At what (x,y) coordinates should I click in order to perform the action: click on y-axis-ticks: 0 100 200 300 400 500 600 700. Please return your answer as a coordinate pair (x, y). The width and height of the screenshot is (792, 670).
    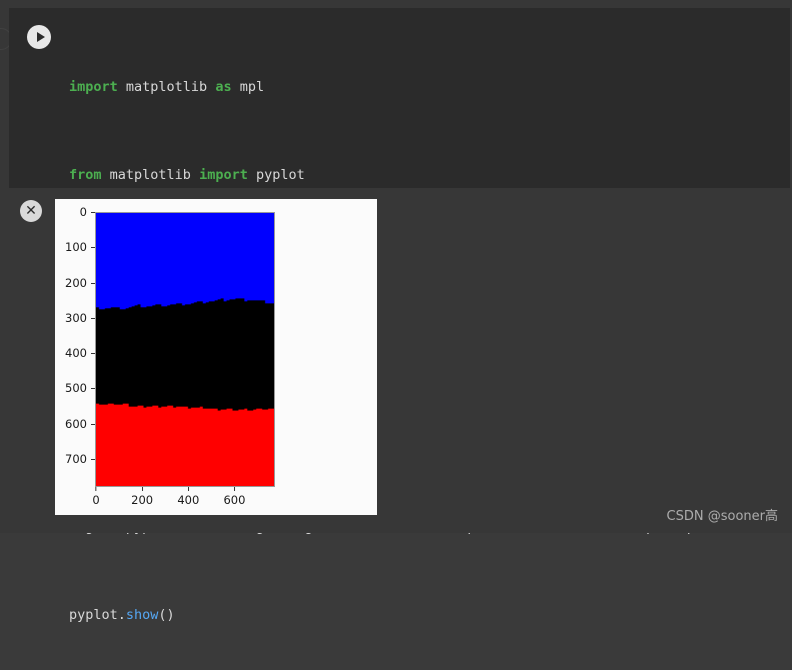
    Looking at the image, I should click on (75, 346).